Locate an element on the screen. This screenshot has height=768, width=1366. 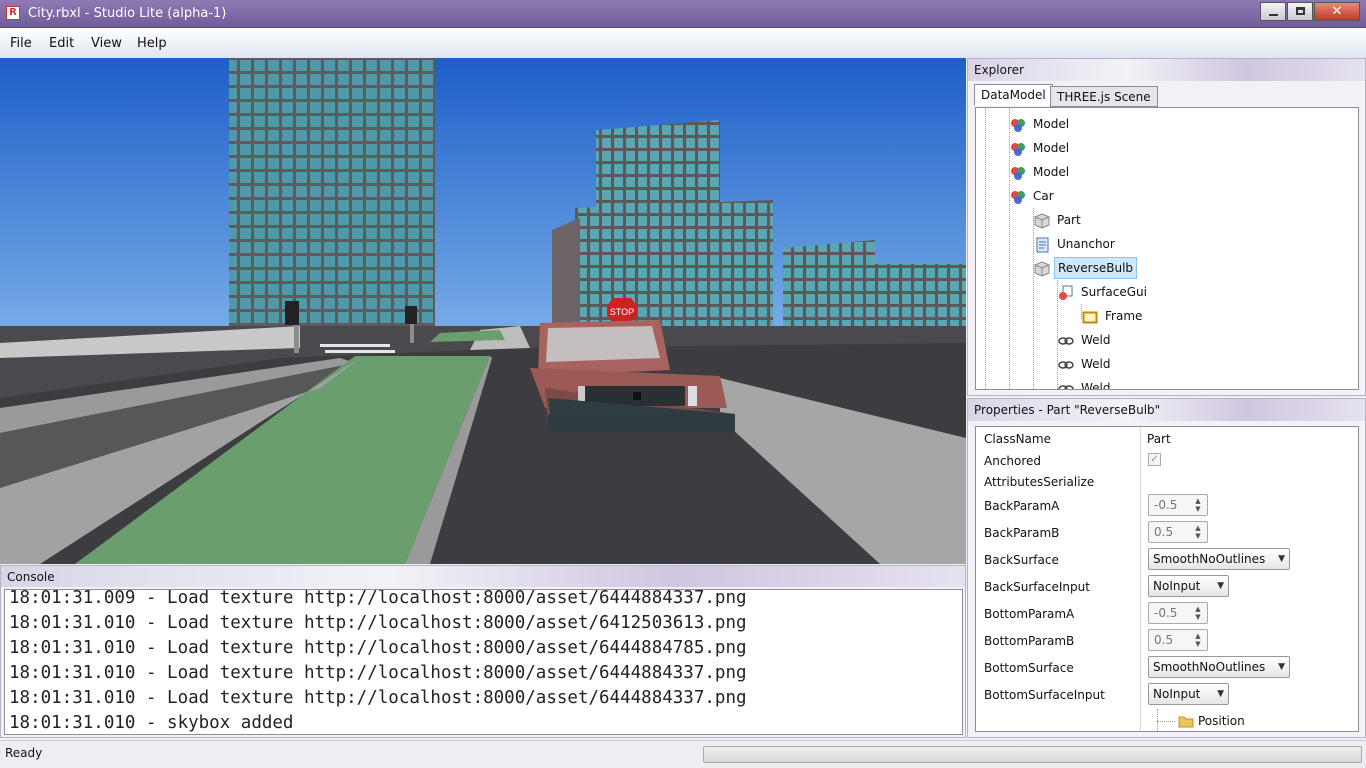
close-button: ✕ is located at coordinates (1337, 11).